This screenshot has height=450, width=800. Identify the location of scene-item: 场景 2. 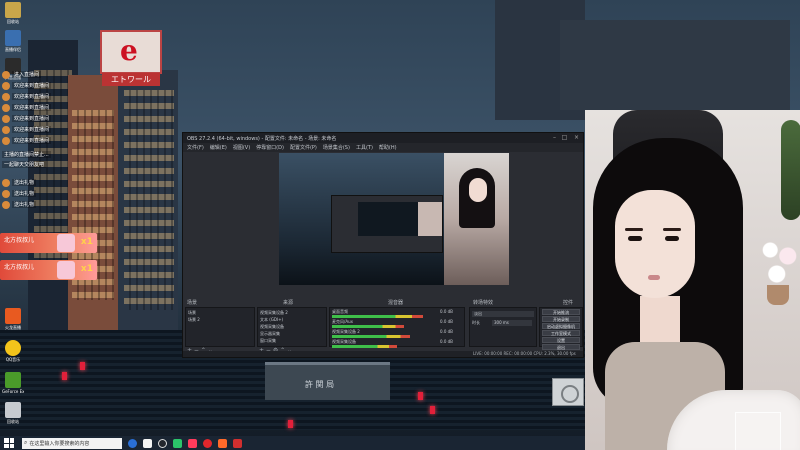
(194, 320).